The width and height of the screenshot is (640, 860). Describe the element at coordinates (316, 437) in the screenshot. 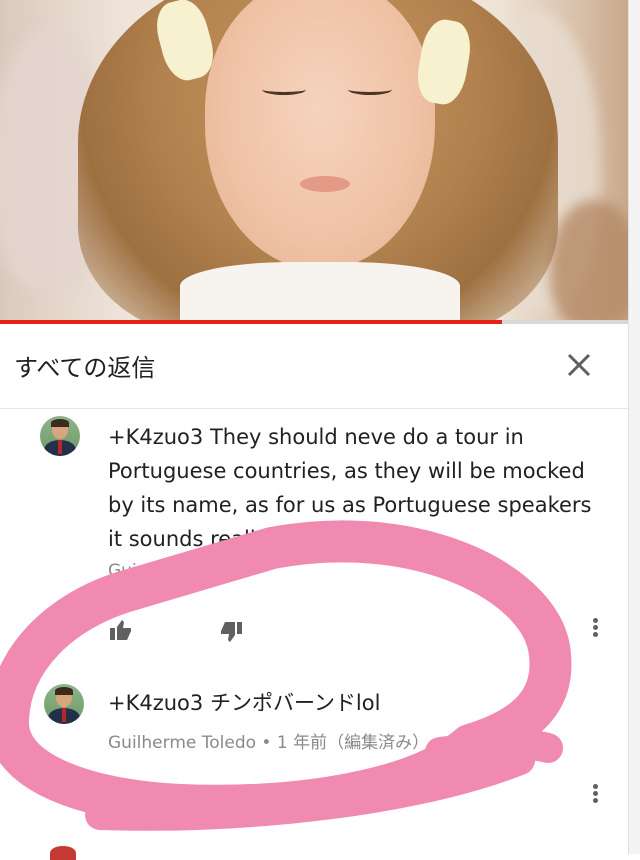

I see `comment-line: +K4zuo3 They should neve do a tour in` at that location.